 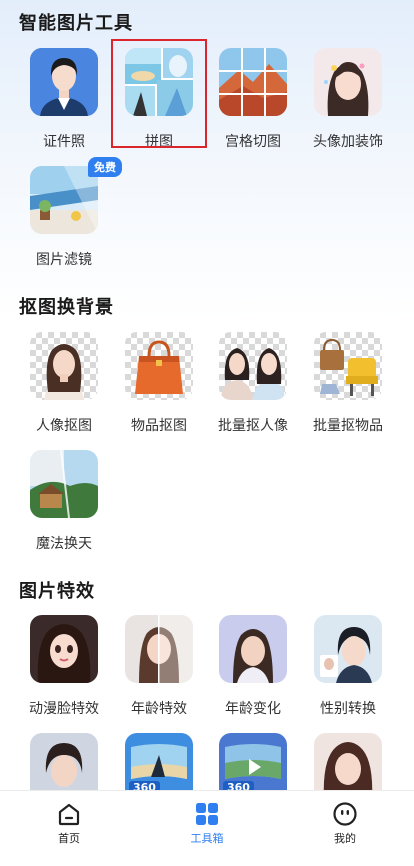 I want to click on section-title-effects: 图片特效, so click(x=57, y=591).